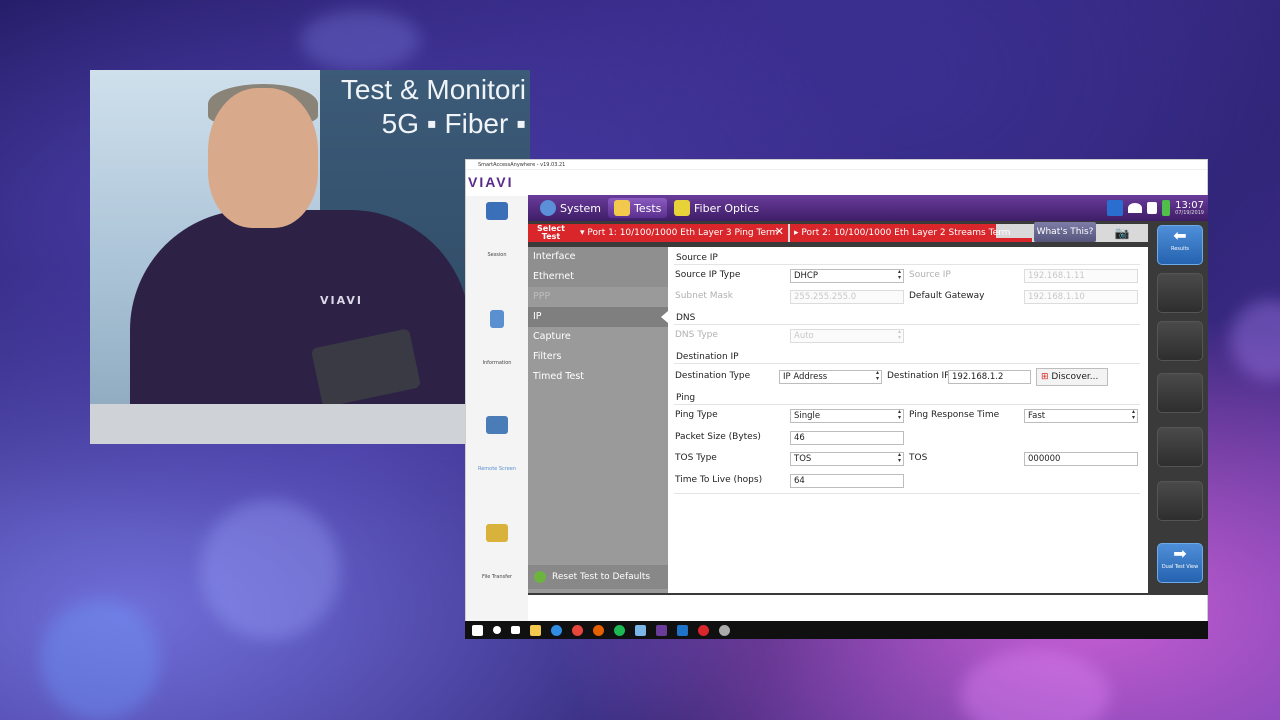  I want to click on settings-icon, so click(724, 630).